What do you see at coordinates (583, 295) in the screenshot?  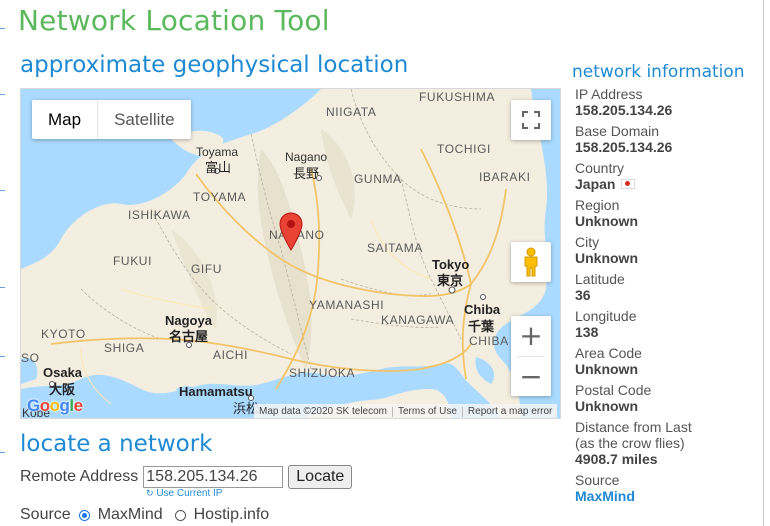 I see `latitude-value: 36` at bounding box center [583, 295].